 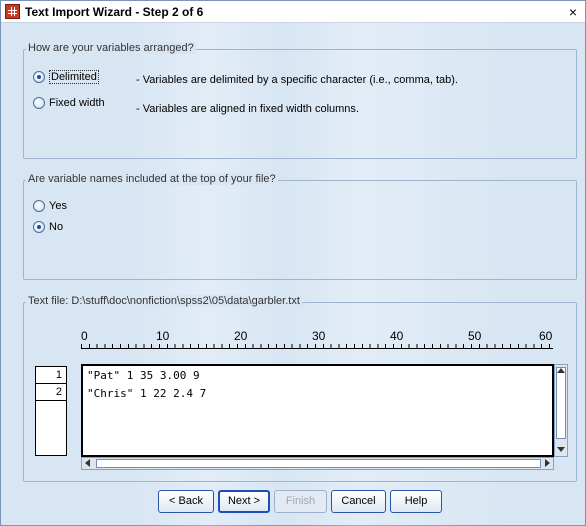 What do you see at coordinates (12, 11) in the screenshot?
I see `spss-grid-icon` at bounding box center [12, 11].